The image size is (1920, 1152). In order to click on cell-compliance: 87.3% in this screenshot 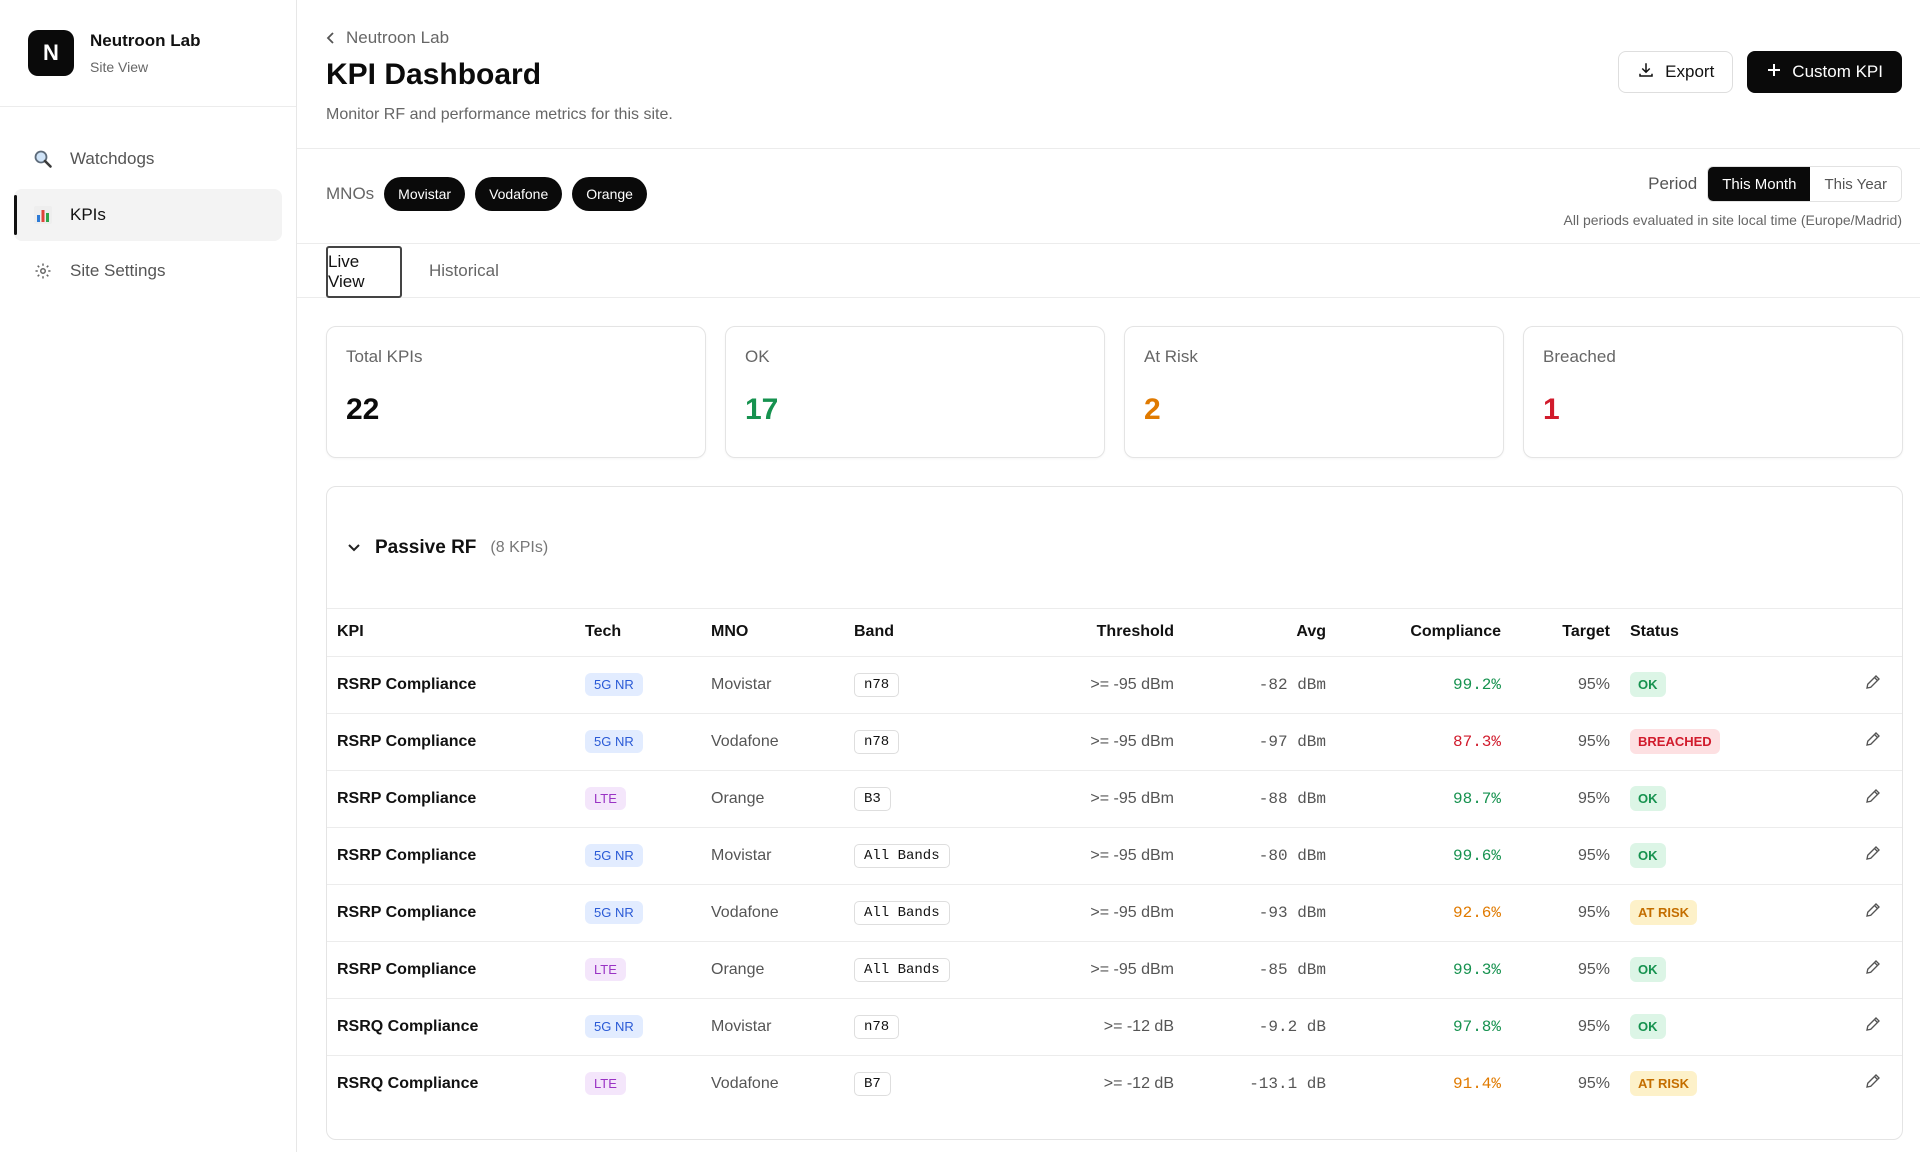, I will do `click(1423, 742)`.